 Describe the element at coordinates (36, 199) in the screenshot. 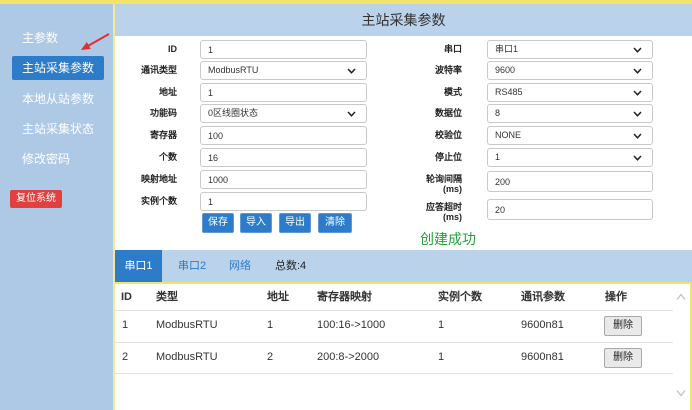

I see `reset-system-button: 复位系统` at that location.